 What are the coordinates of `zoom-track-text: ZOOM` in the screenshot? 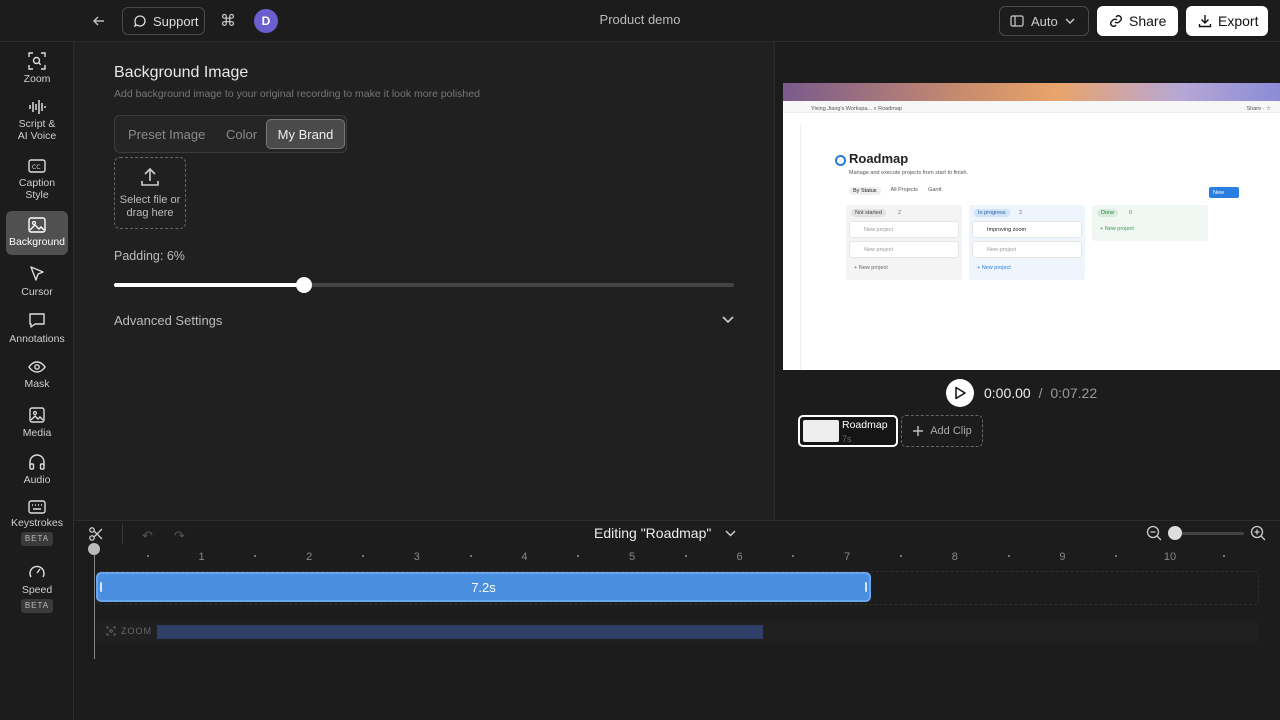 It's located at (136, 631).